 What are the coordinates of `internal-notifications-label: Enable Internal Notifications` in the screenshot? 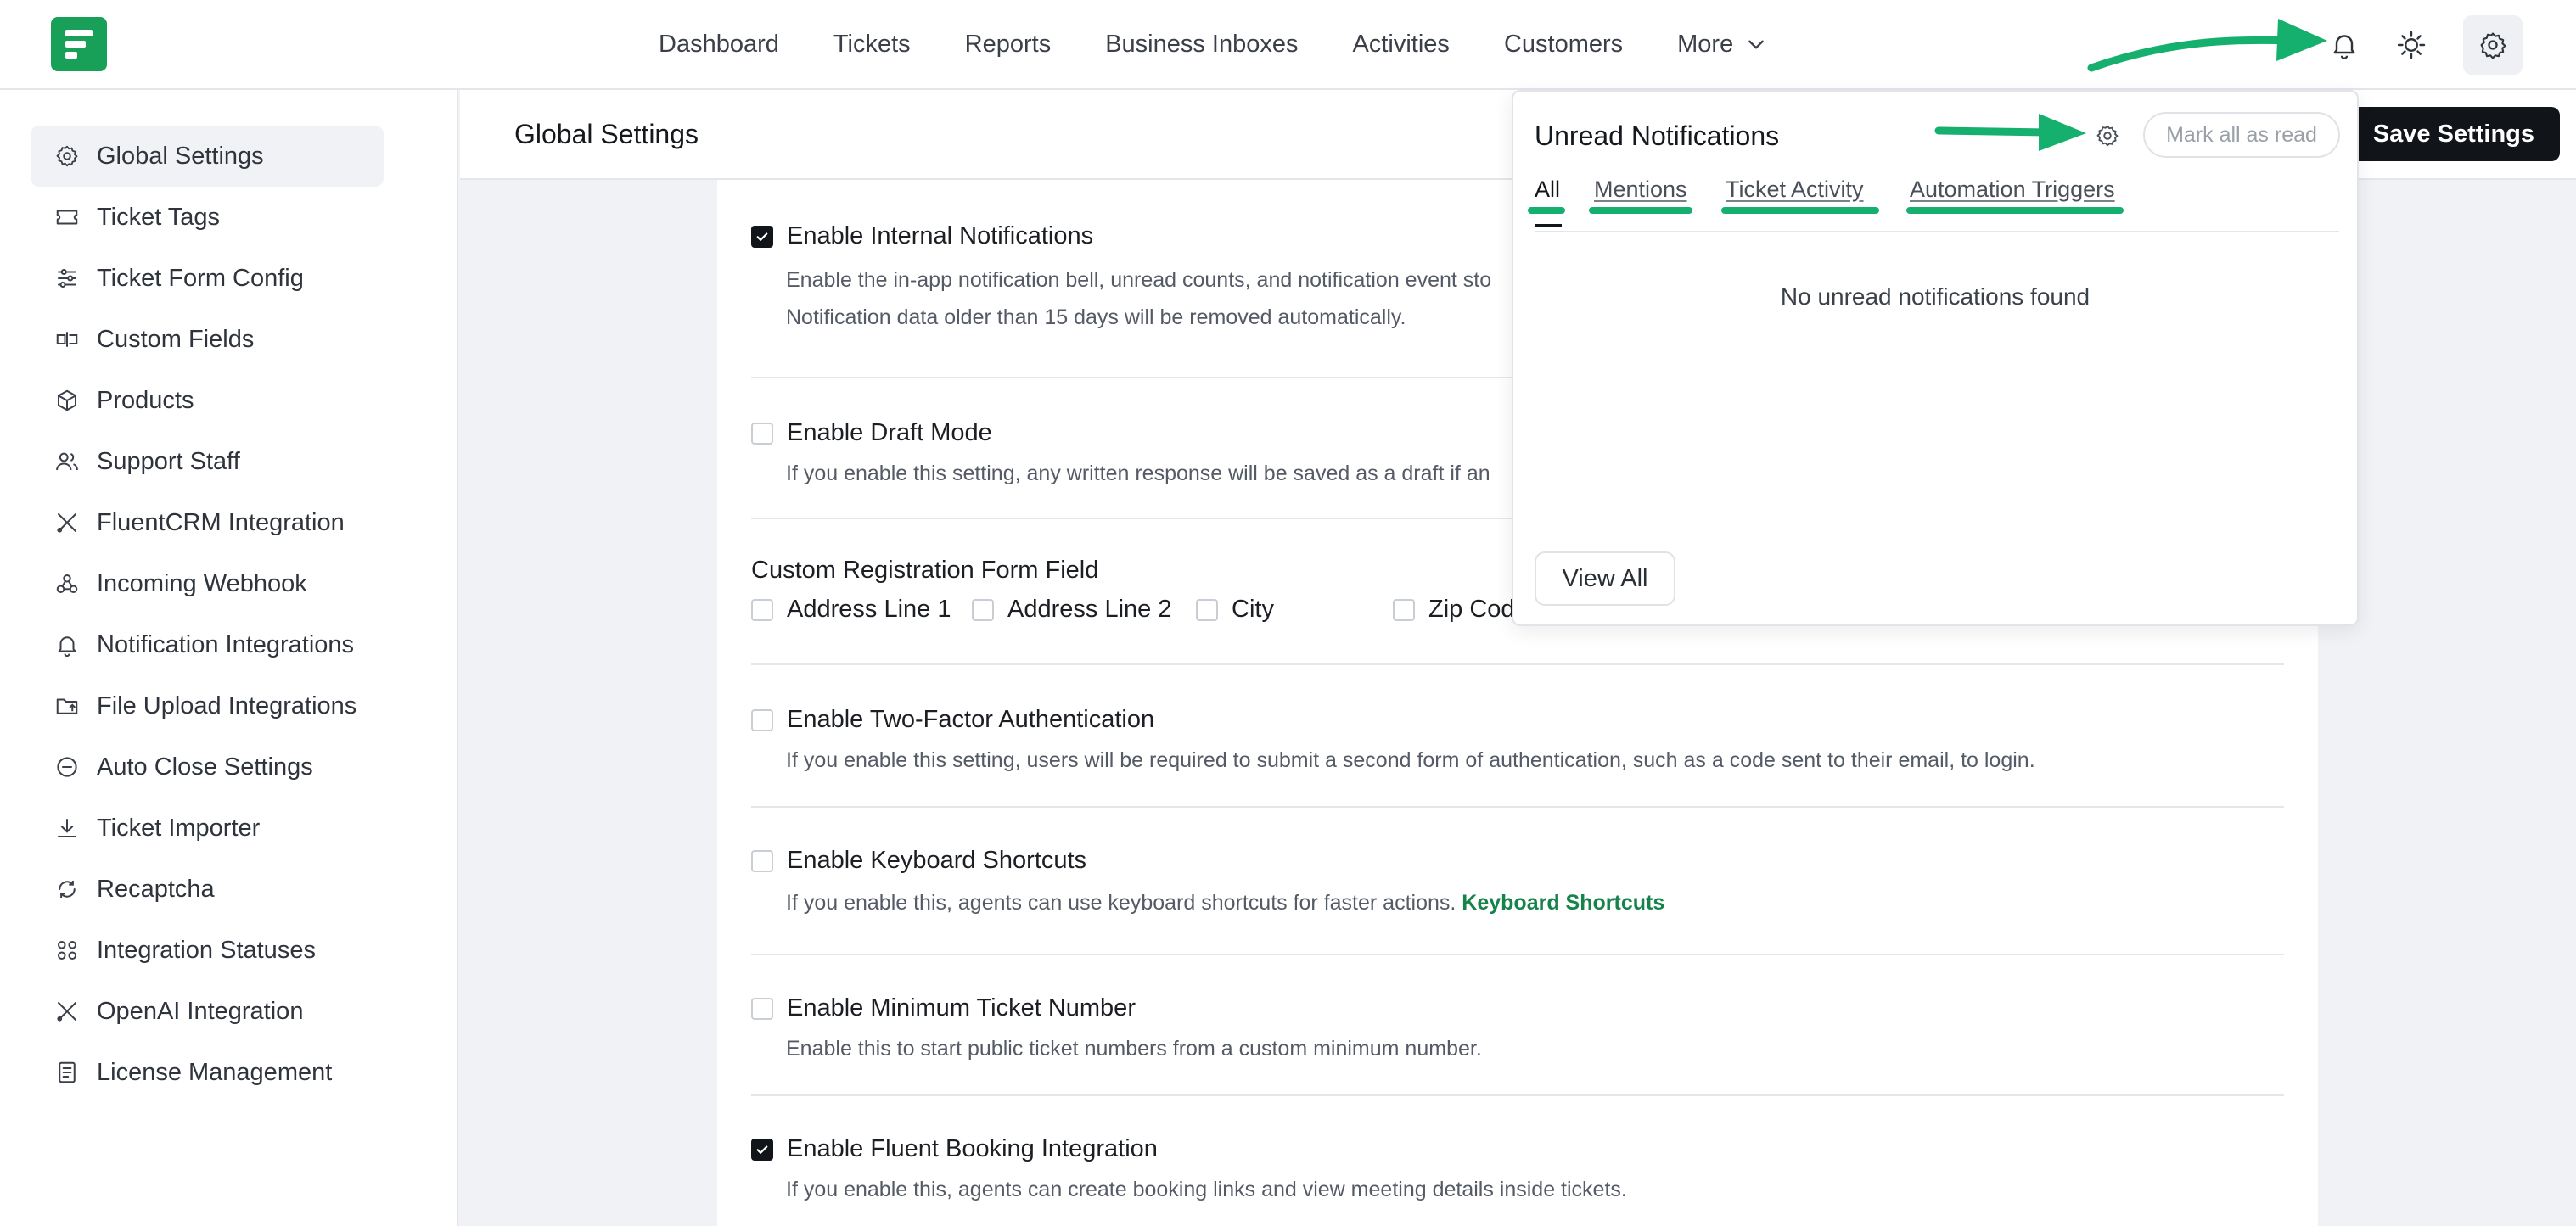 It's located at (940, 235).